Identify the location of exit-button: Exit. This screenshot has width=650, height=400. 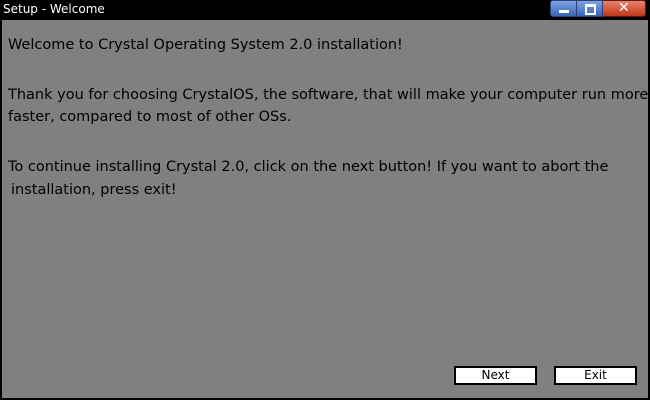
(595, 375).